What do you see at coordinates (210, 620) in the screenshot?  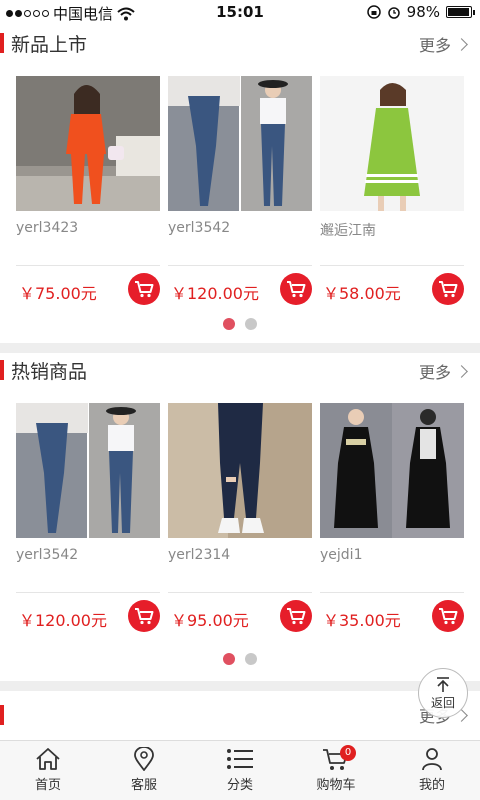 I see `product-price: ￥95.00元` at bounding box center [210, 620].